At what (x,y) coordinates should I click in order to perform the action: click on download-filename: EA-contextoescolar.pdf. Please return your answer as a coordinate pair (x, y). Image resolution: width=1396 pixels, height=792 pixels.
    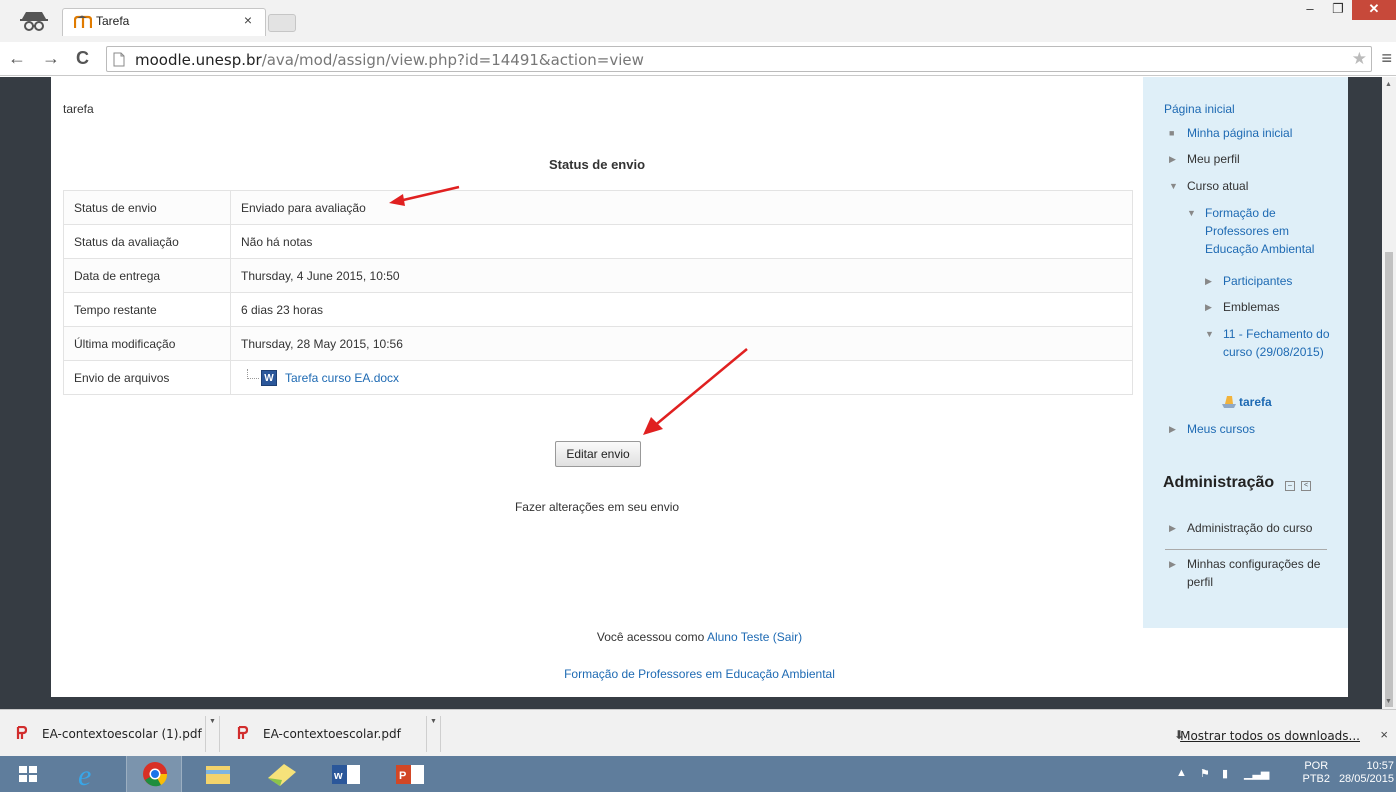
    Looking at the image, I should click on (332, 734).